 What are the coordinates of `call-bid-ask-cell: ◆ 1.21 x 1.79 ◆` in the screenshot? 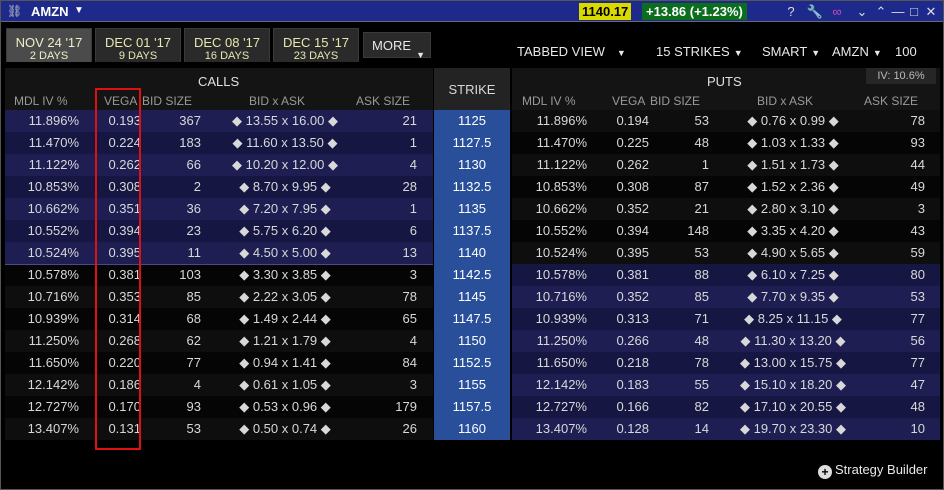 It's located at (285, 341).